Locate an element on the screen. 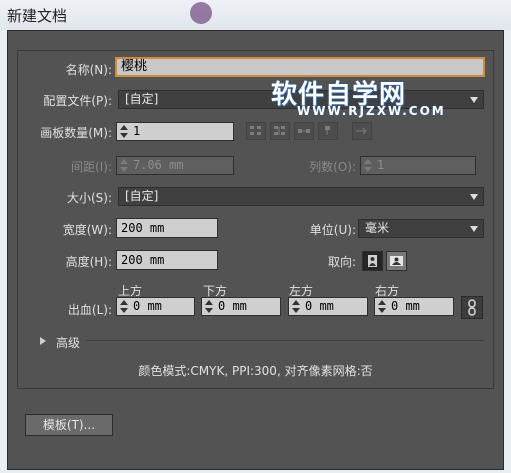 The width and height of the screenshot is (511, 473). profile-value: [自定] is located at coordinates (142, 99).